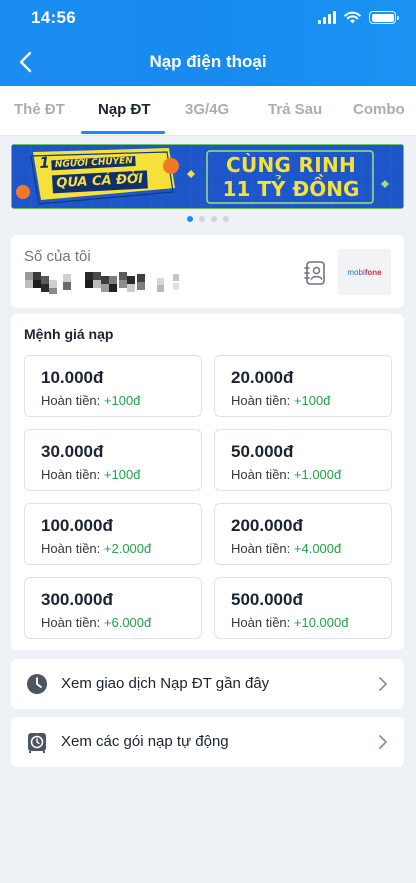 This screenshot has height=883, width=416. Describe the element at coordinates (77, 599) in the screenshot. I see `denomination-amount: 300.000đ` at that location.